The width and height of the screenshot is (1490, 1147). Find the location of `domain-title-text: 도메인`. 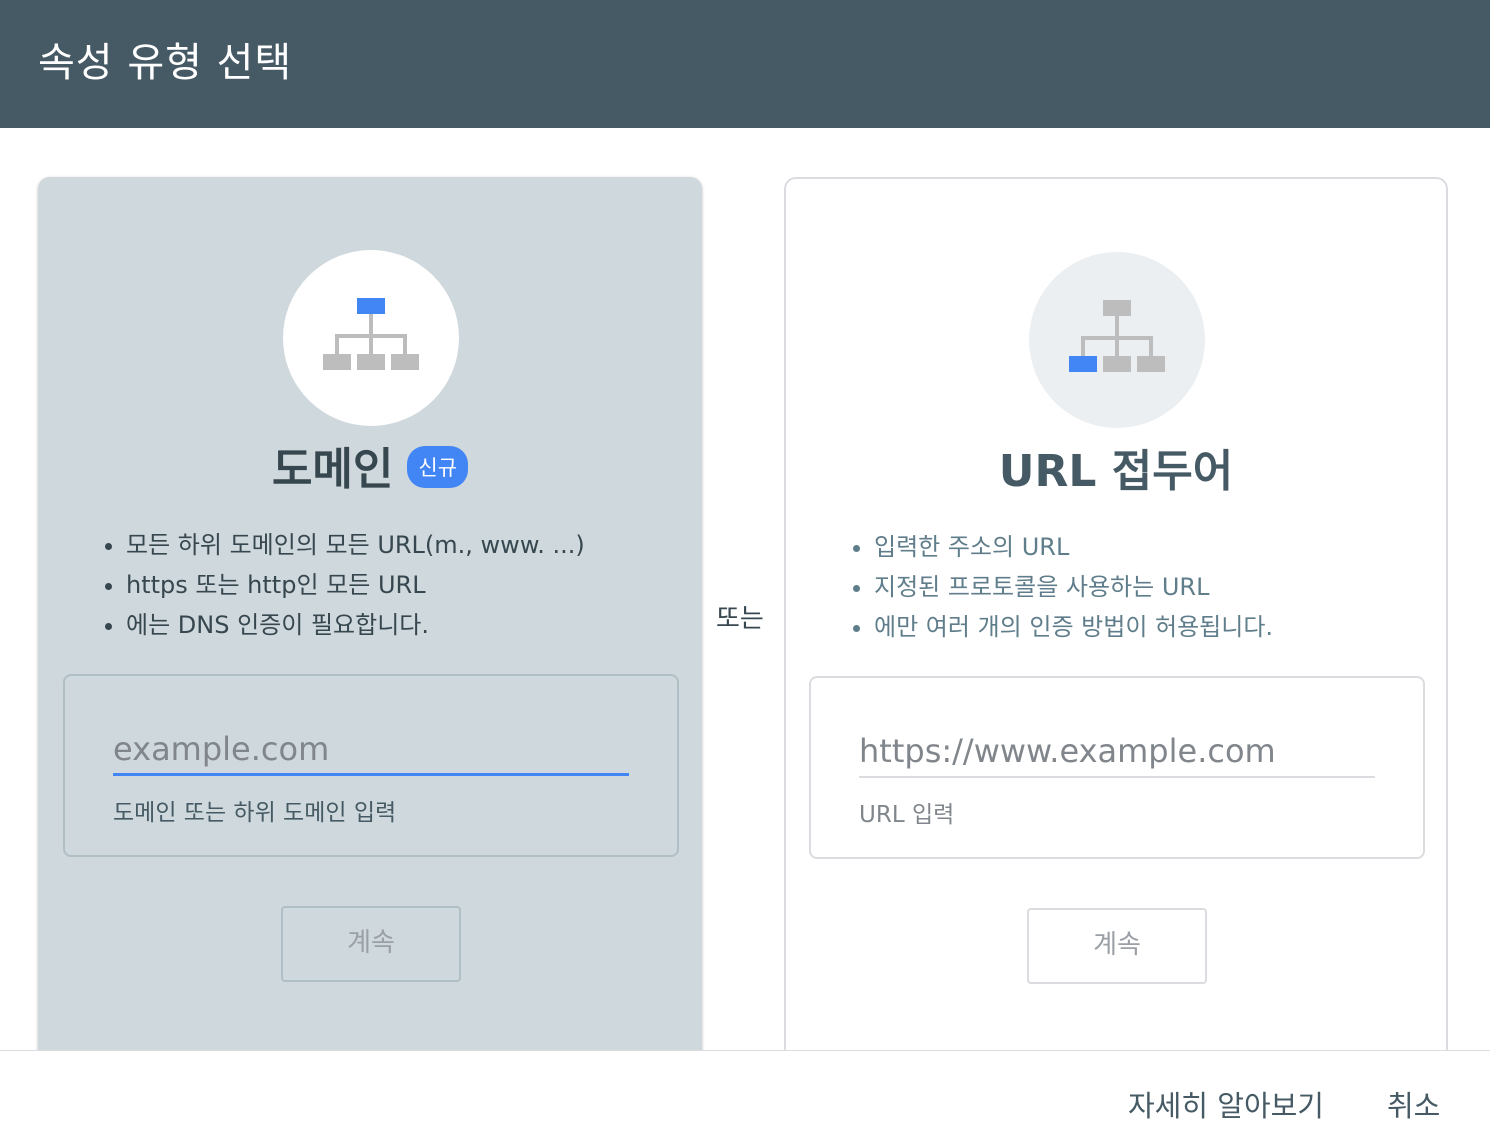

domain-title-text: 도메인 is located at coordinates (332, 469).